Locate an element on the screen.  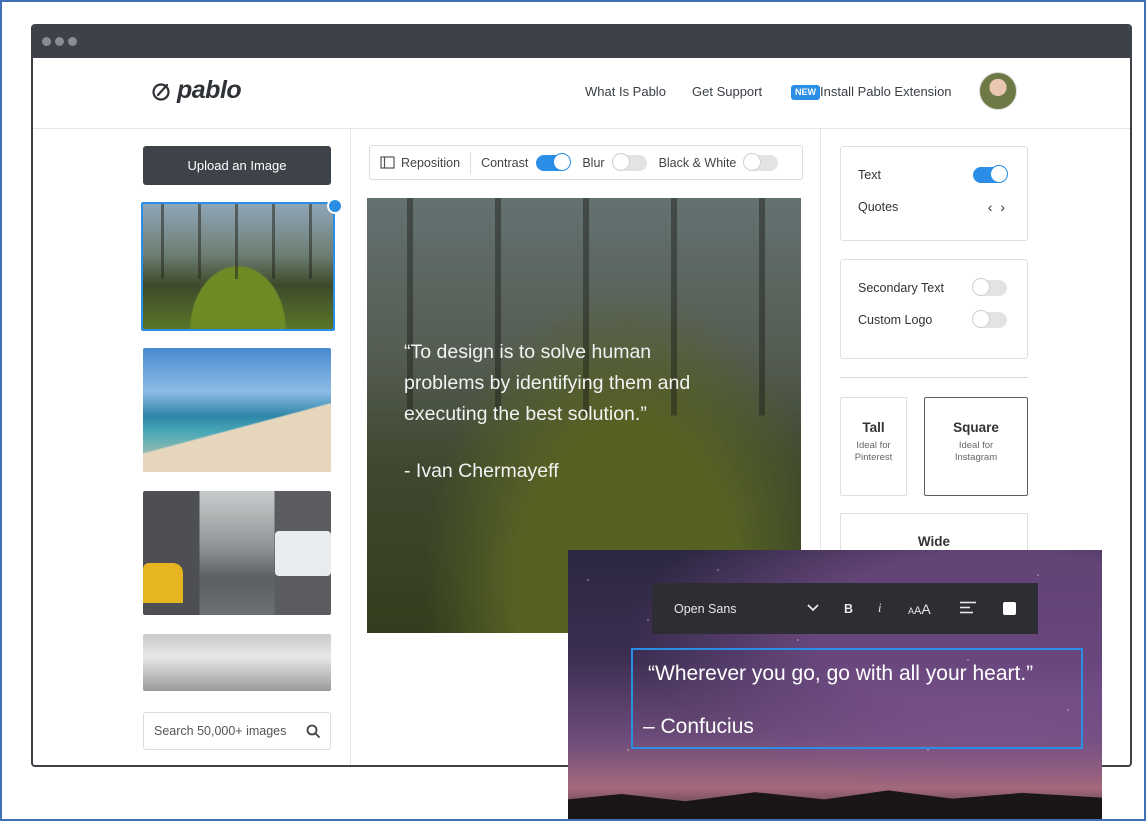
font-select: Open Sans is located at coordinates (705, 609).